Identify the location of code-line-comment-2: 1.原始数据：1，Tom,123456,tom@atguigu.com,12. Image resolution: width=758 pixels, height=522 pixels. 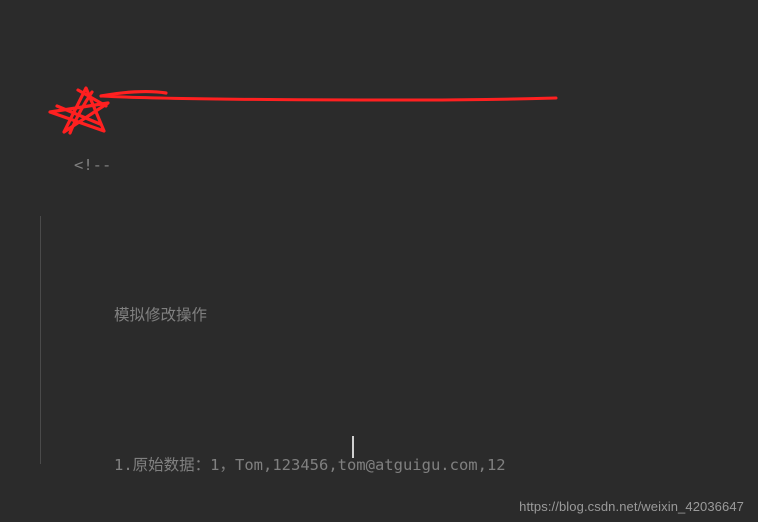
(379, 447).